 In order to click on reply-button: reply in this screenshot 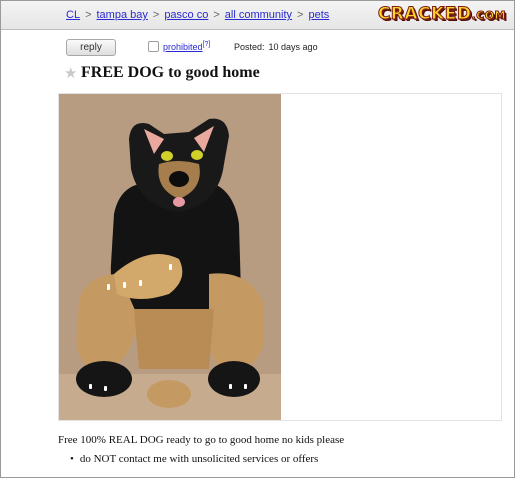, I will do `click(91, 47)`.